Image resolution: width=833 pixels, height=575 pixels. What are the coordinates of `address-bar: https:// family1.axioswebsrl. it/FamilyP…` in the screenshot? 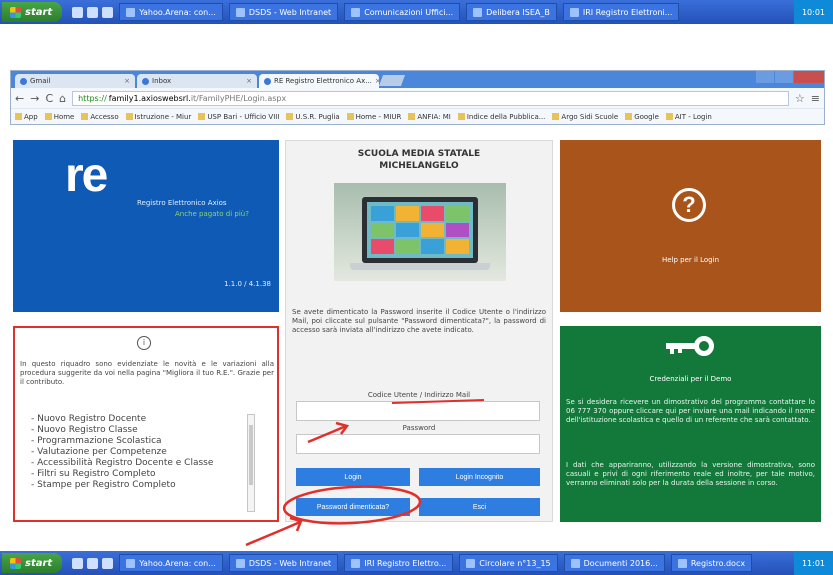 It's located at (430, 98).